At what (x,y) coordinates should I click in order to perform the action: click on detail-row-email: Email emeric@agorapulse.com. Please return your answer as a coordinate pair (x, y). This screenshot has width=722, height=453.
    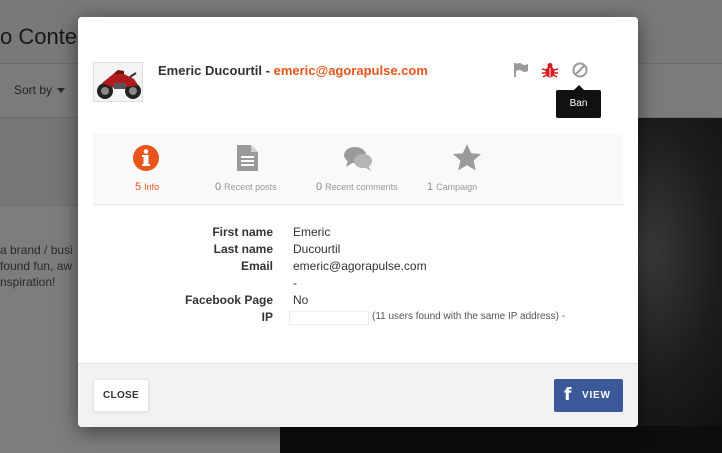
    Looking at the image, I should click on (358, 267).